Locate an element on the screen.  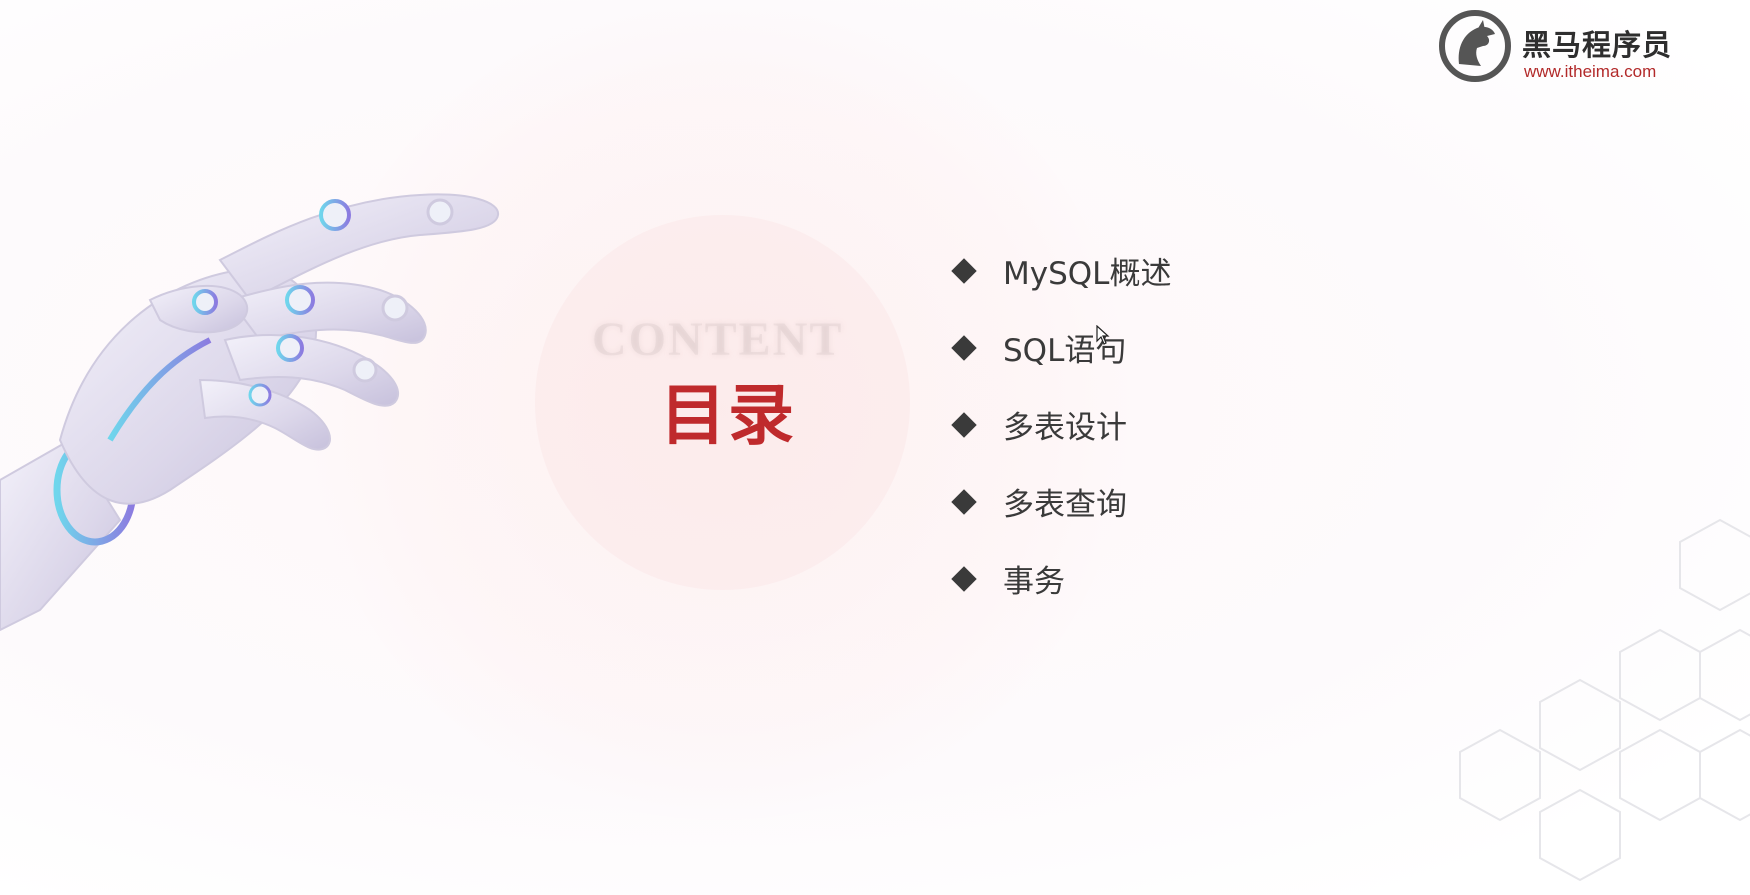
table-of-contents: MySQL概述 SQL语句 多表设计 多表查询 事务 is located at coordinates (1060, 424).